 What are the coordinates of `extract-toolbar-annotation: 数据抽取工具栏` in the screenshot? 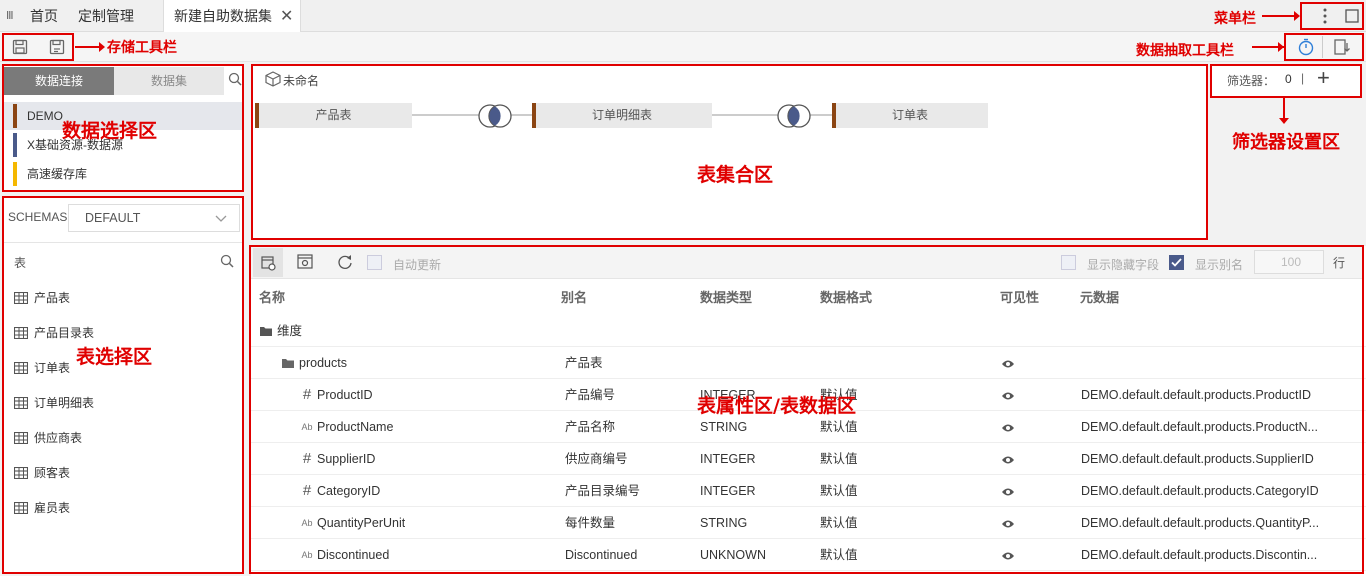 It's located at (1185, 51).